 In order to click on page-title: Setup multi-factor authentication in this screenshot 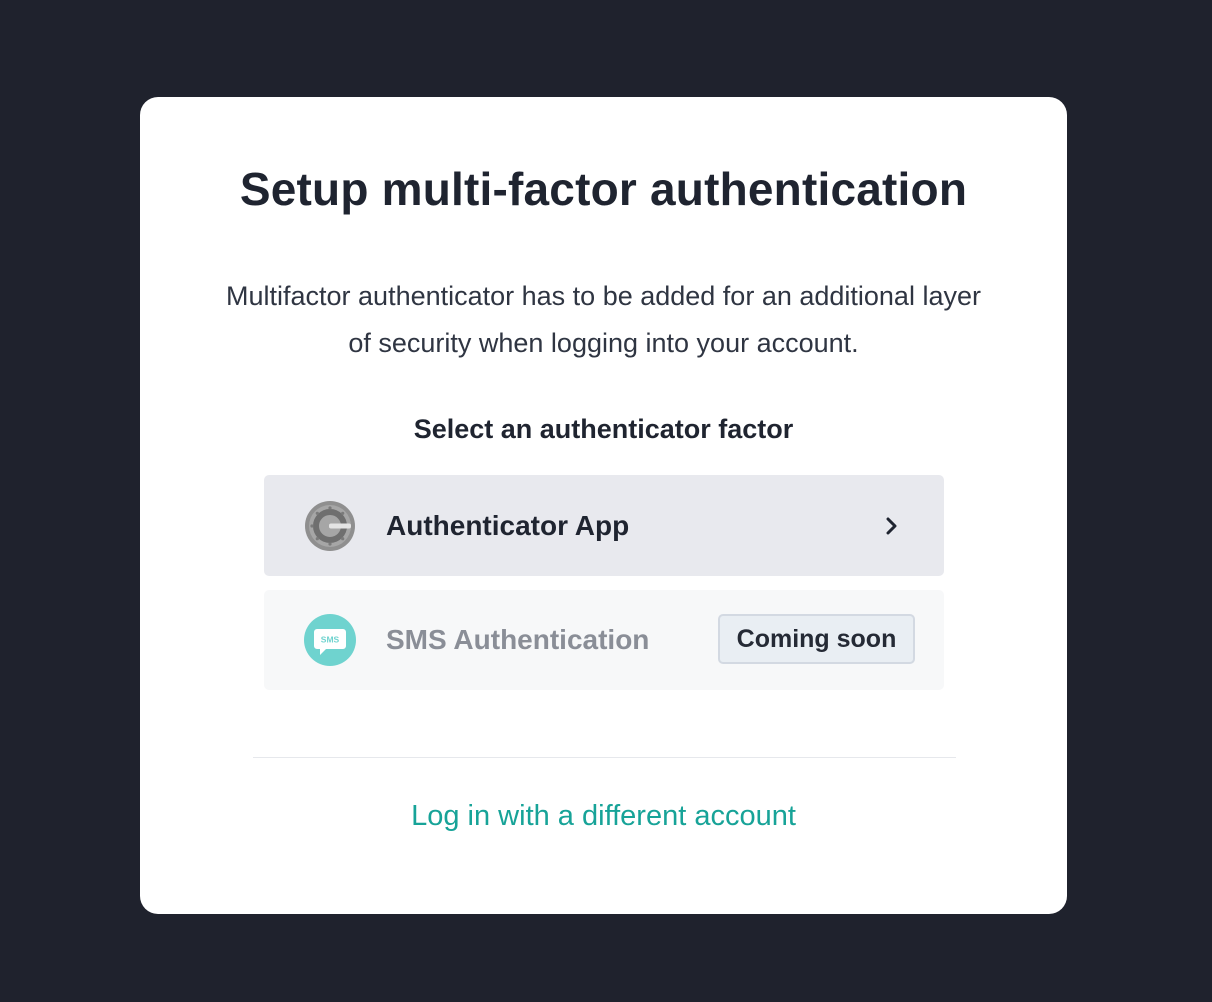, I will do `click(603, 189)`.